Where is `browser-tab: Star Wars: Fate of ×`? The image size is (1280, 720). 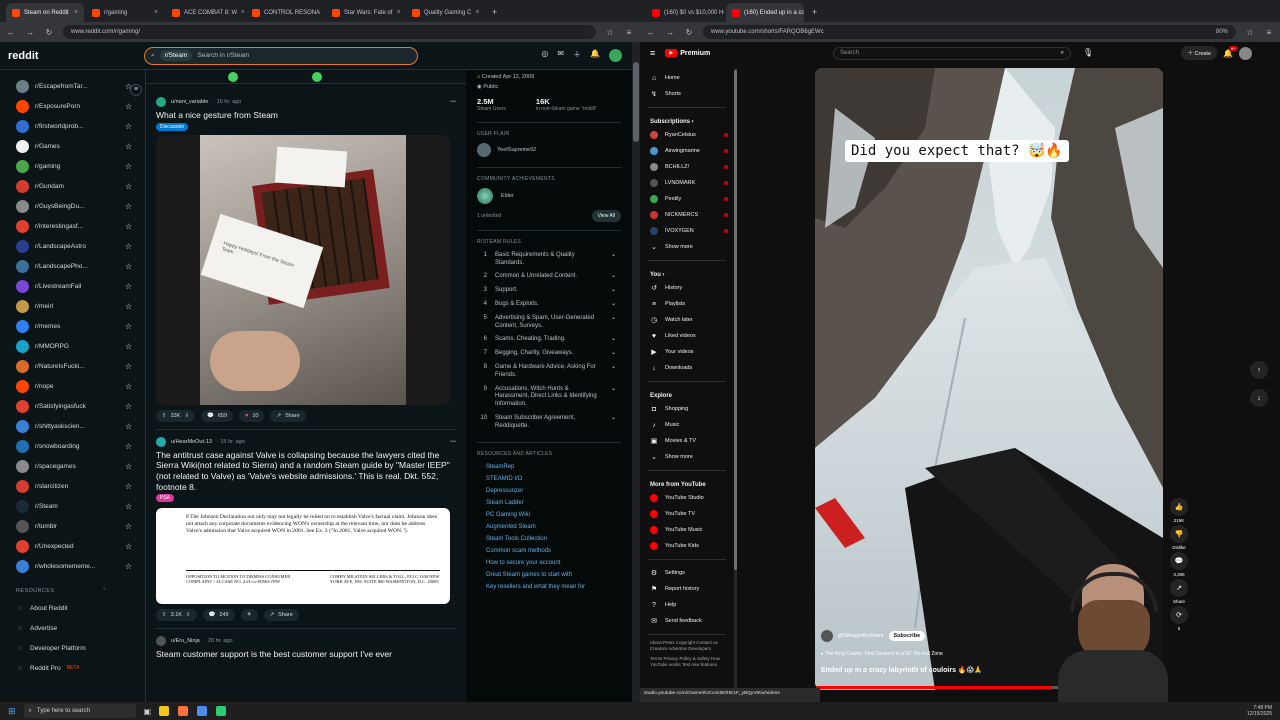
browser-tab: Star Wars: Fate of × is located at coordinates (365, 12).